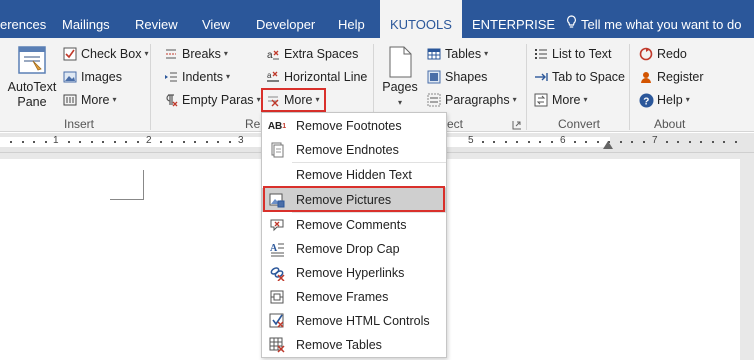  What do you see at coordinates (354, 199) in the screenshot?
I see `remove-pictures-highlight` at bounding box center [354, 199].